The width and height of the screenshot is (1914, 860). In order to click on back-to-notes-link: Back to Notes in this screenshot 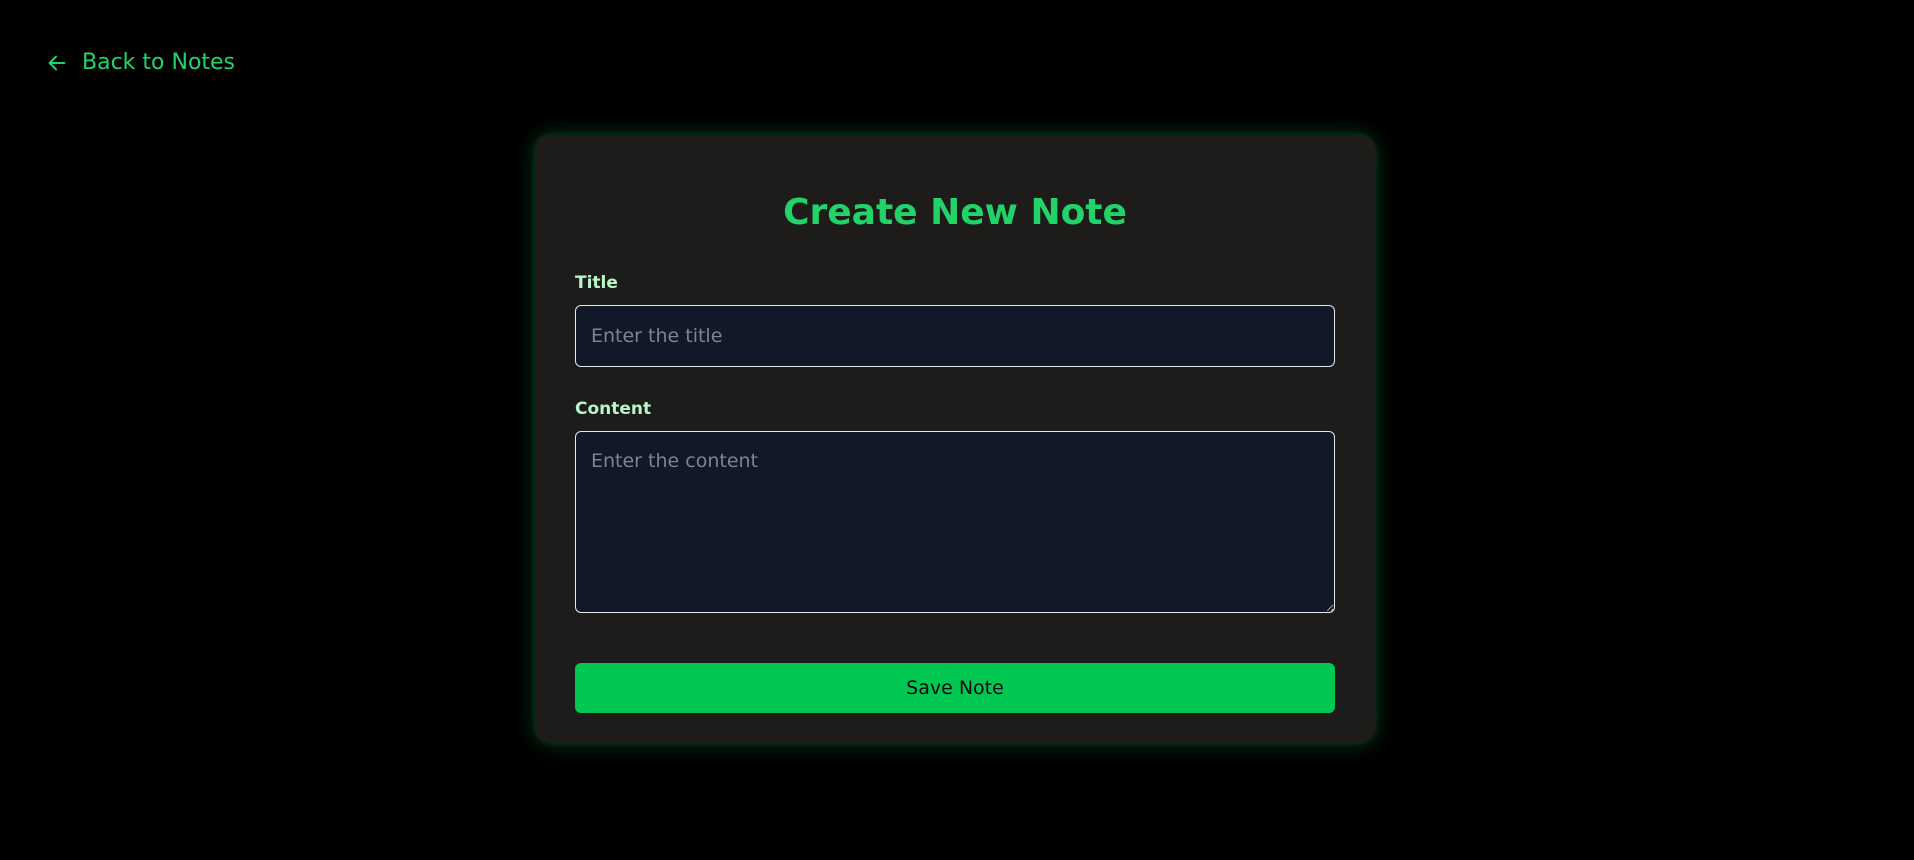, I will do `click(140, 62)`.